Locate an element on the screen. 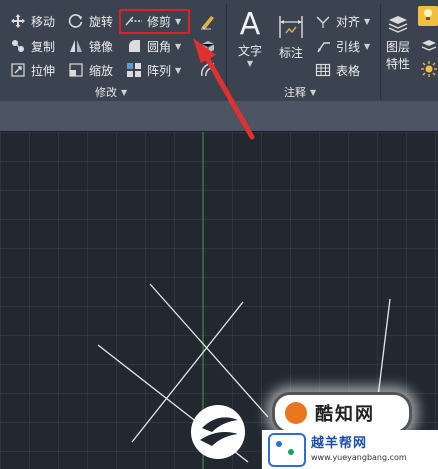  dimension-button: 标注 is located at coordinates (291, 35).